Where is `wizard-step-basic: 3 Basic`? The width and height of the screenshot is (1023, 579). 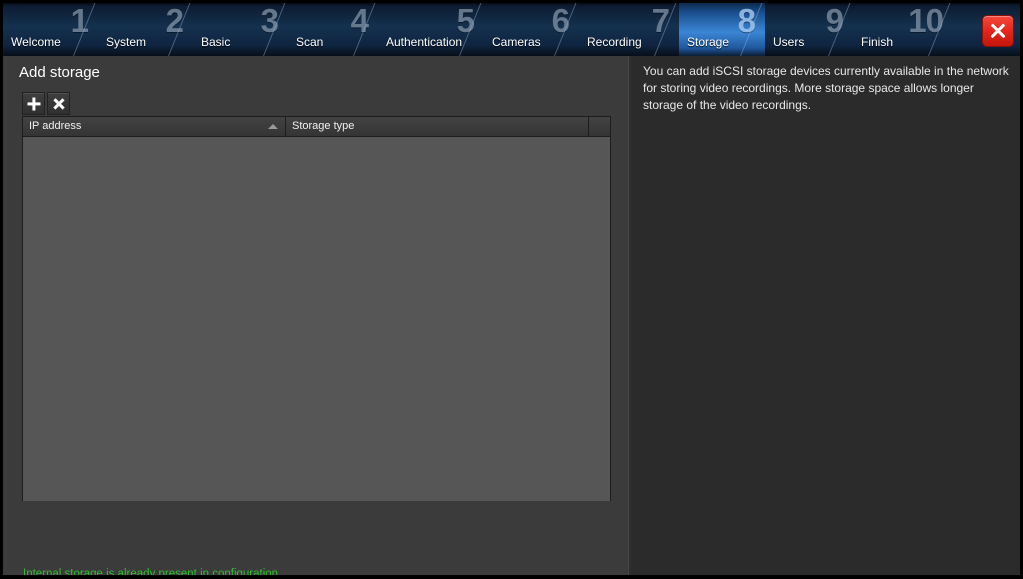 wizard-step-basic: 3 Basic is located at coordinates (240, 29).